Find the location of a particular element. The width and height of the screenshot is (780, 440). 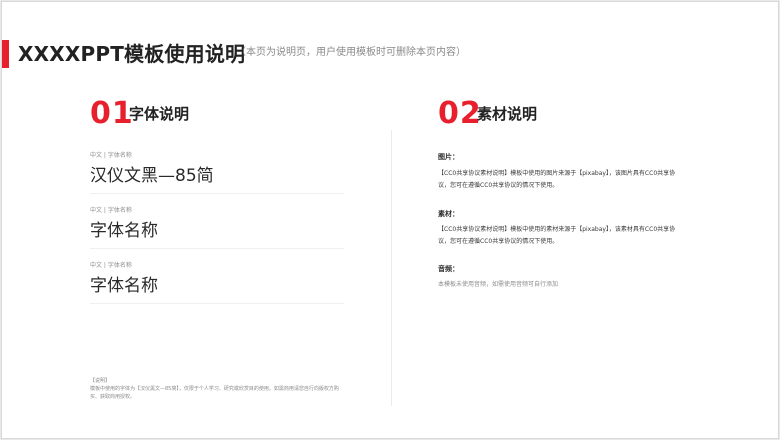

material-text-audio: 本模板未使用音频，如需使用音频可自行添加 is located at coordinates (498, 284).